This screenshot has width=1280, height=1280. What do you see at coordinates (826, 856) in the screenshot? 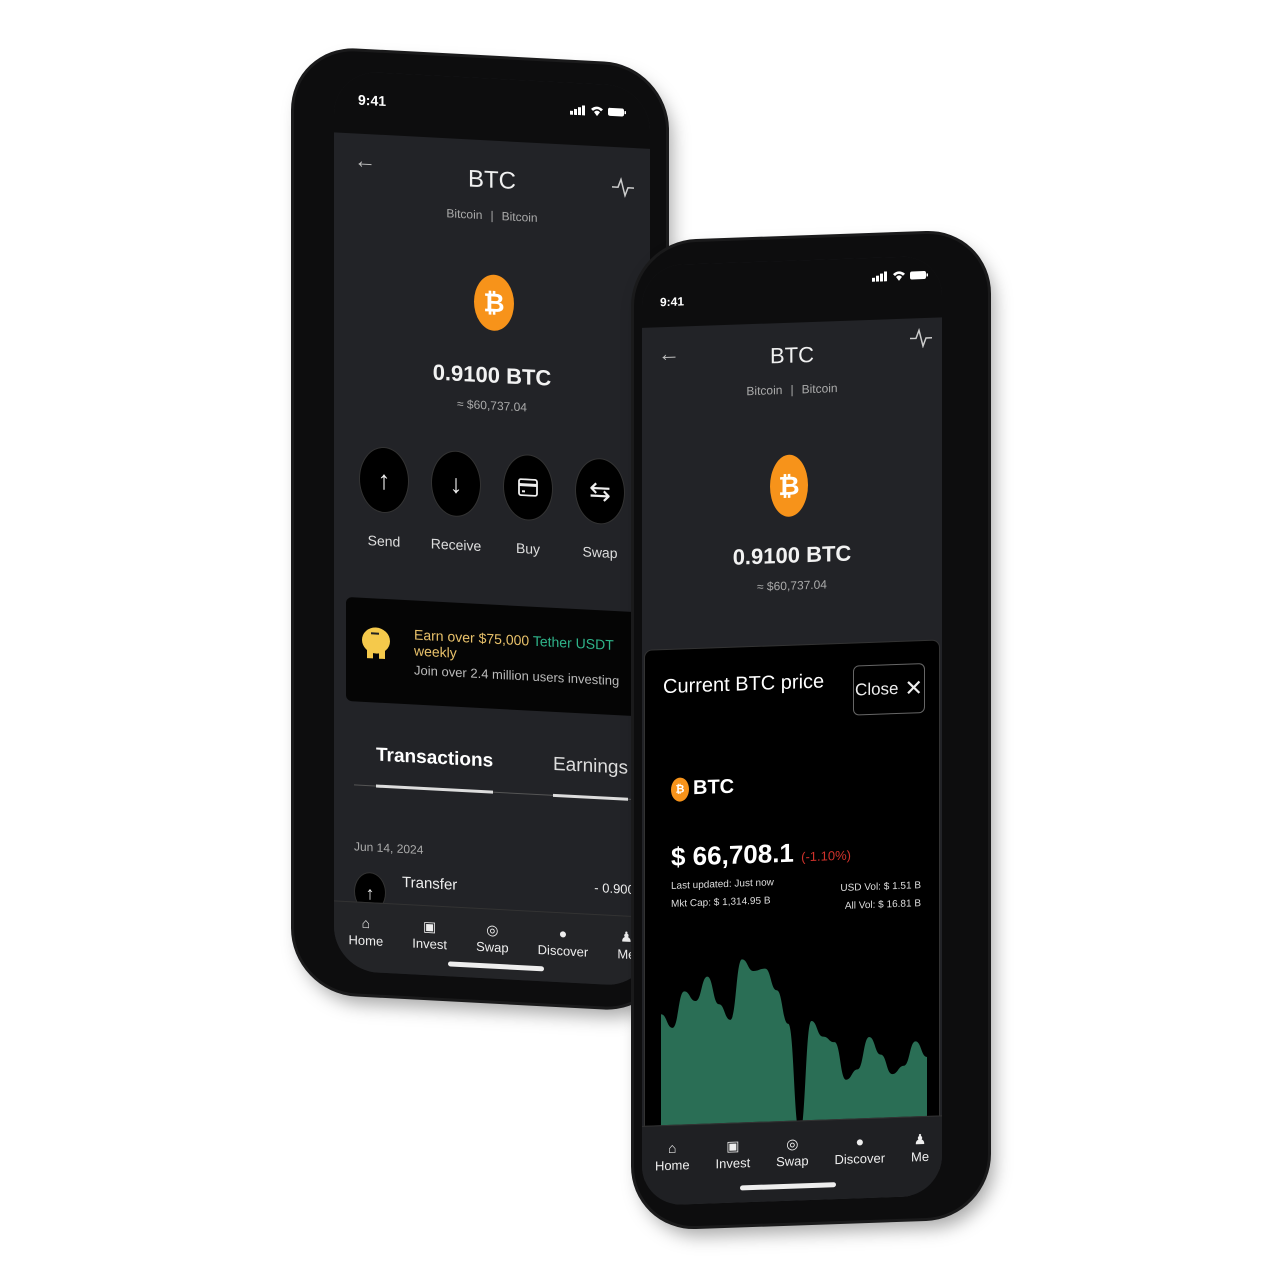
I see `price-change: (-1.10%)` at bounding box center [826, 856].